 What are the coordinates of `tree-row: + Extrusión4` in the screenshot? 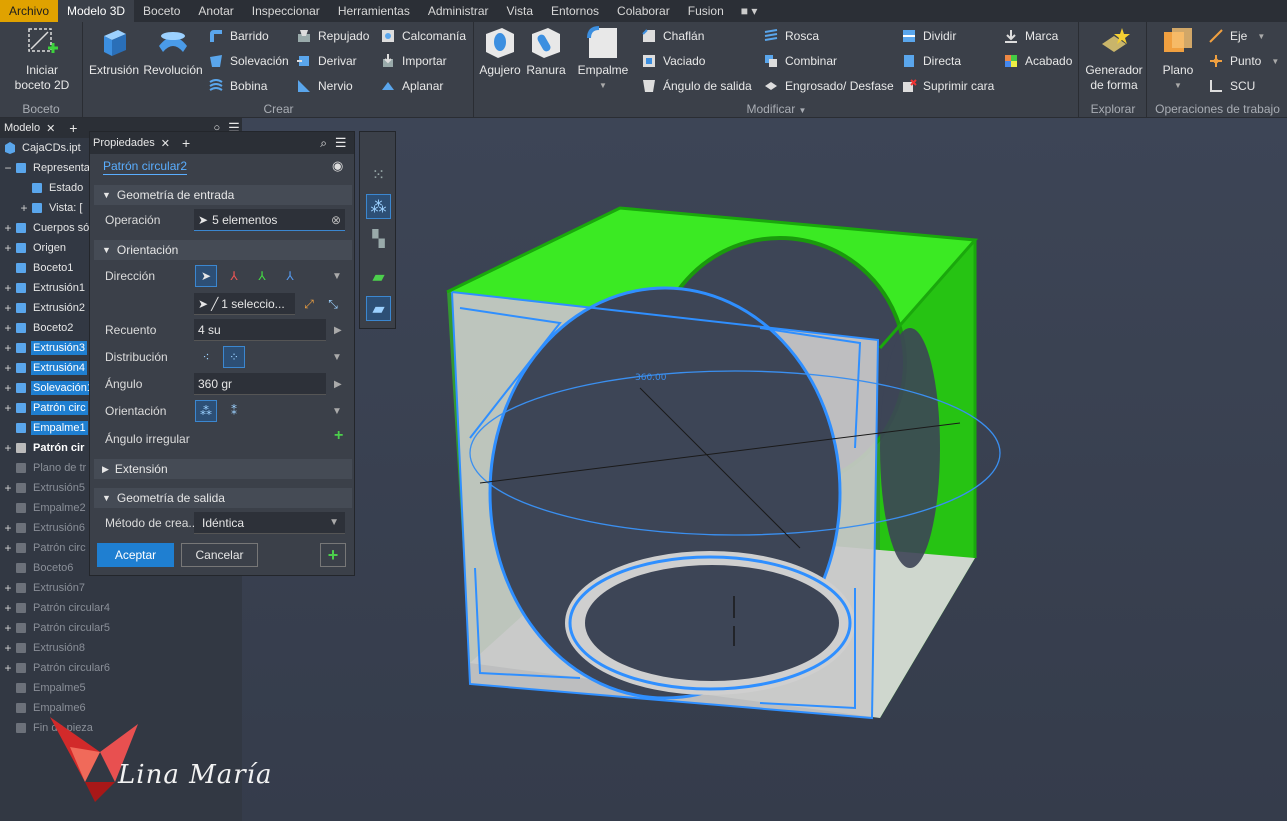 It's located at (43, 368).